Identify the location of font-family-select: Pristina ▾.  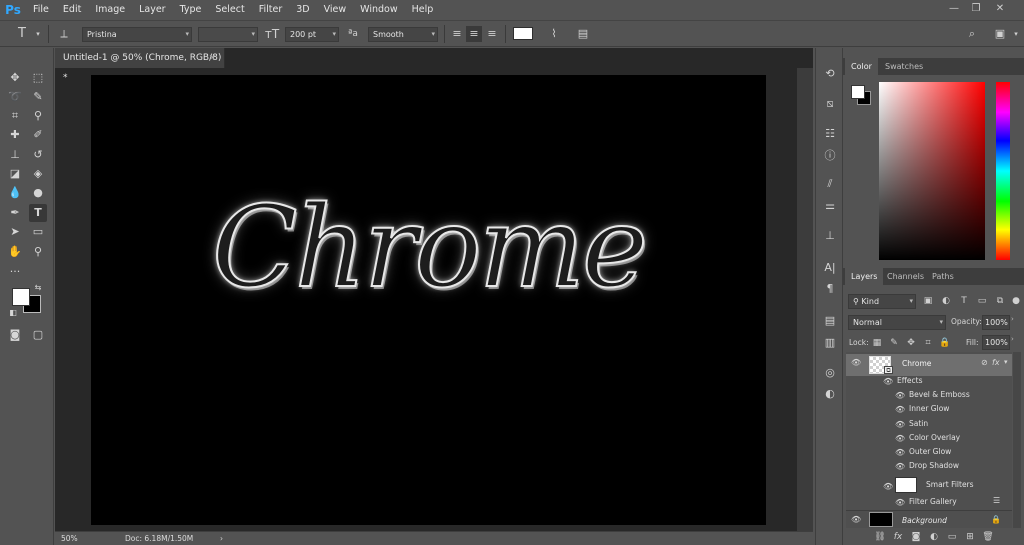
(137, 34).